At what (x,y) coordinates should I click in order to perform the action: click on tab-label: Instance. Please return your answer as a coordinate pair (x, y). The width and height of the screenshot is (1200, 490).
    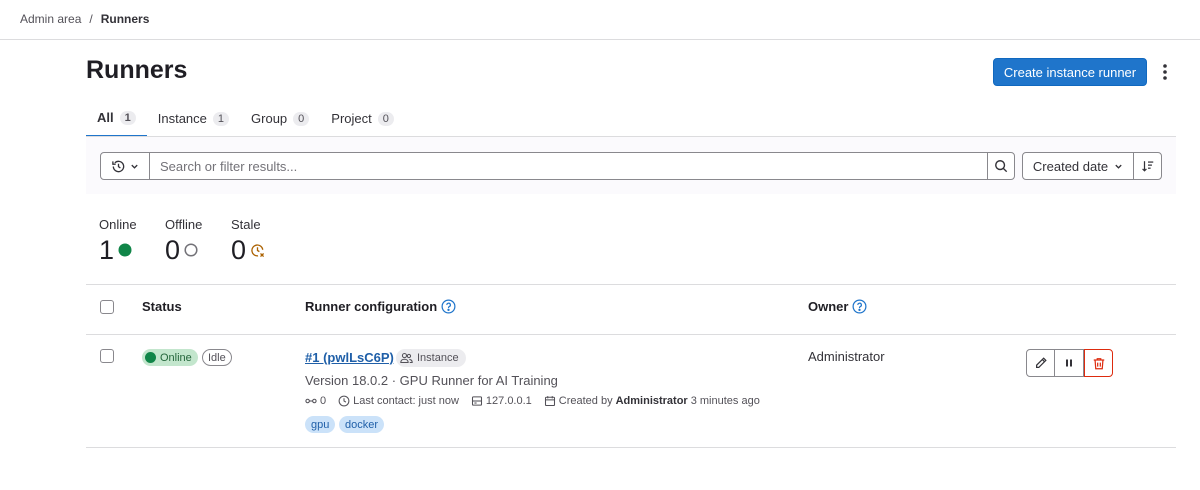
    Looking at the image, I should click on (182, 118).